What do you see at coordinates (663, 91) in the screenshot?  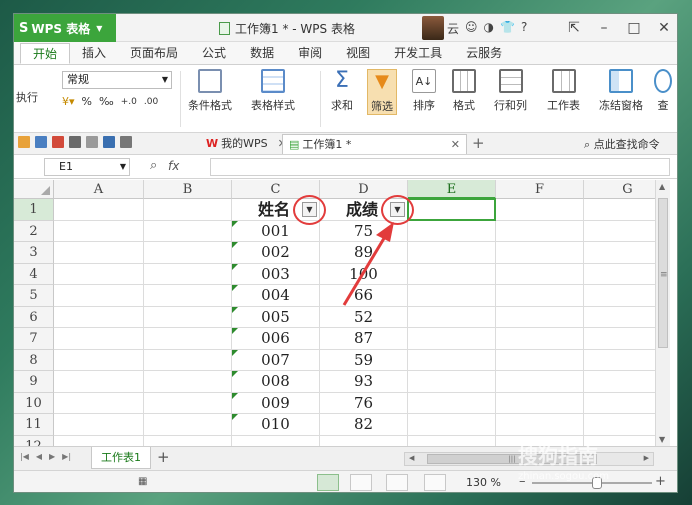 I see `find-button: 查` at bounding box center [663, 91].